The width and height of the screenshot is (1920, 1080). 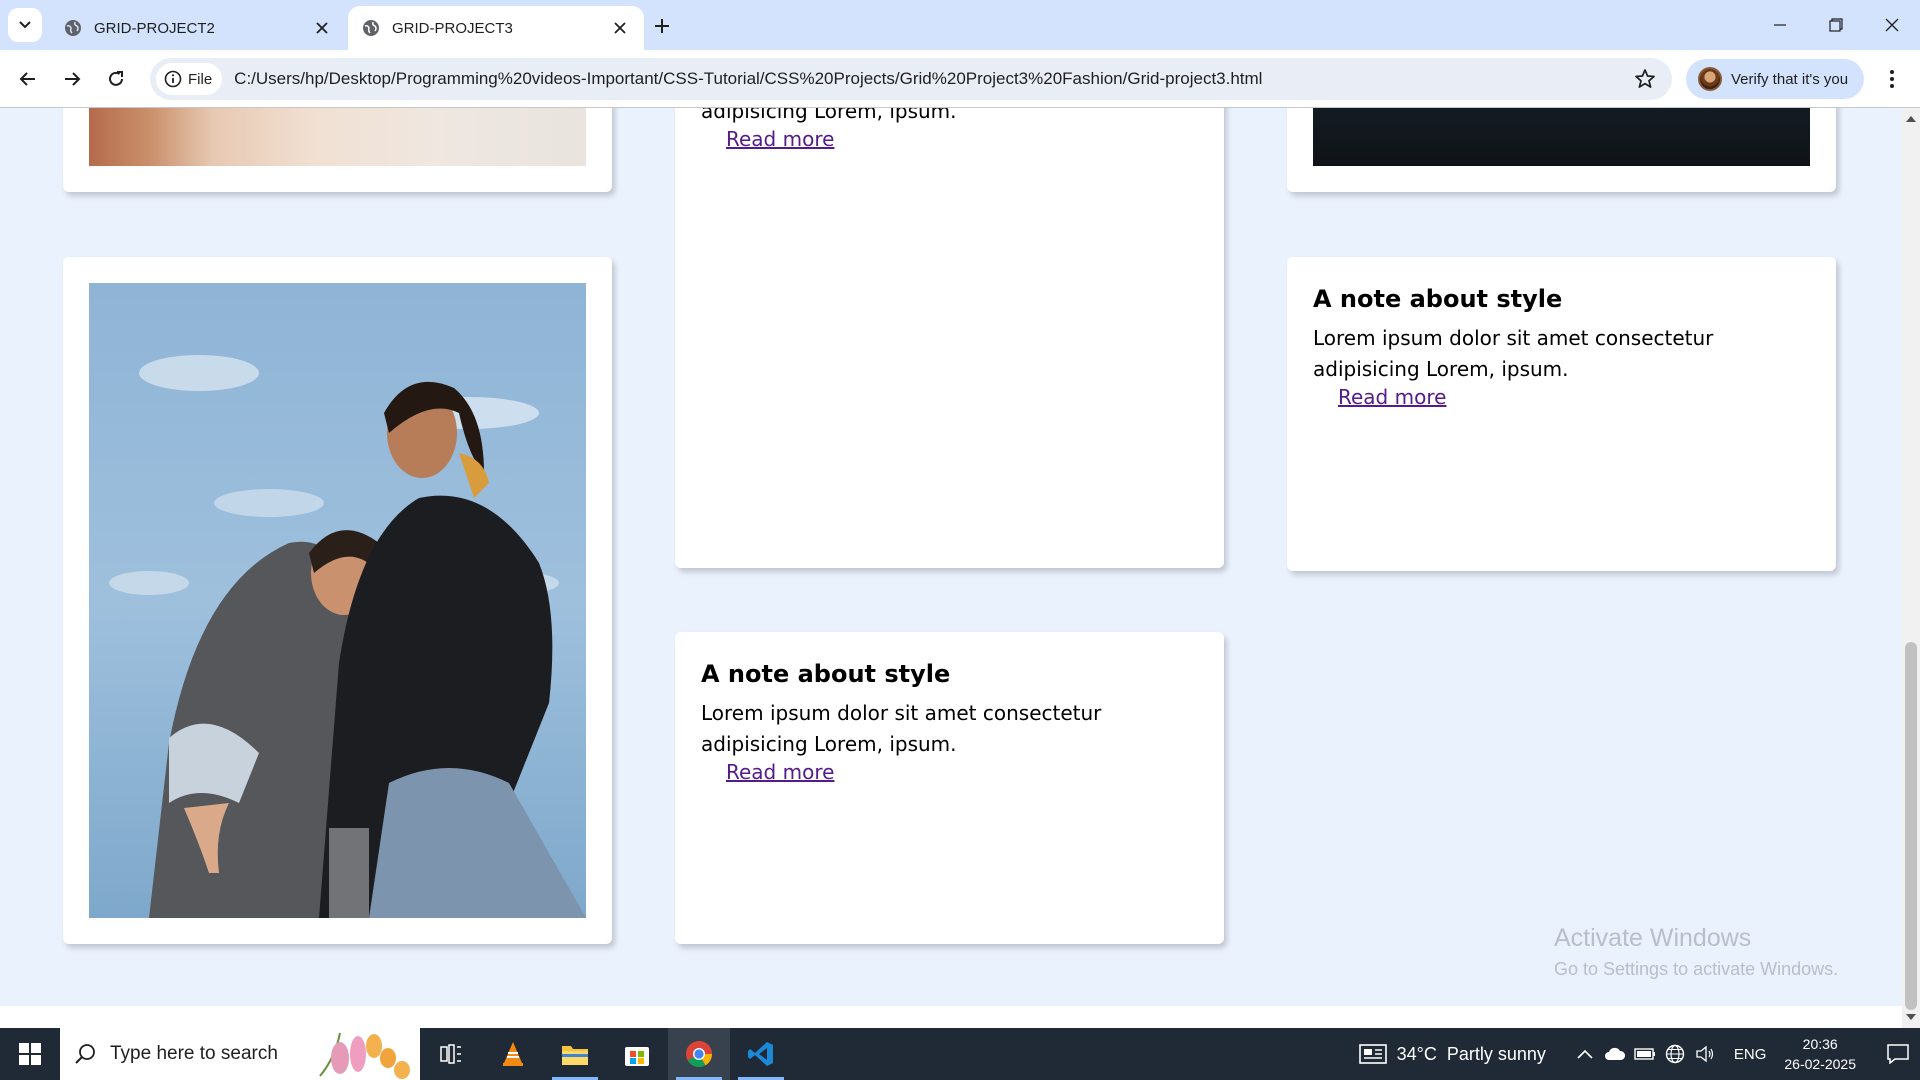 I want to click on chrome-icon, so click(x=699, y=1054).